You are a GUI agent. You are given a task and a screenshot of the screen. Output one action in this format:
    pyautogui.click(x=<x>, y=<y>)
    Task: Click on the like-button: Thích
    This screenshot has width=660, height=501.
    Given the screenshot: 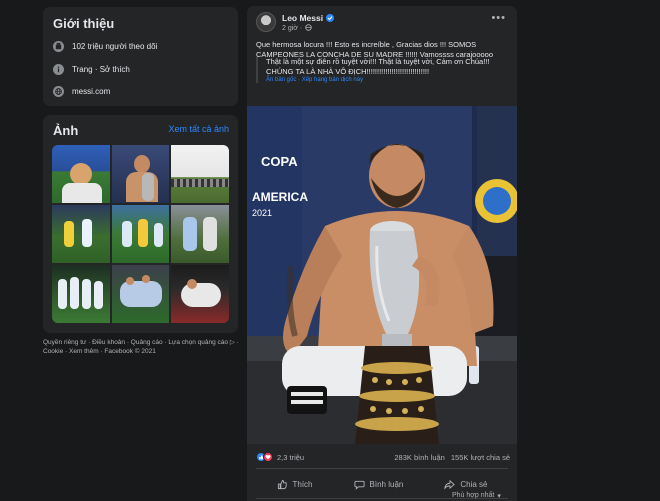 What is the action you would take?
    pyautogui.click(x=295, y=484)
    